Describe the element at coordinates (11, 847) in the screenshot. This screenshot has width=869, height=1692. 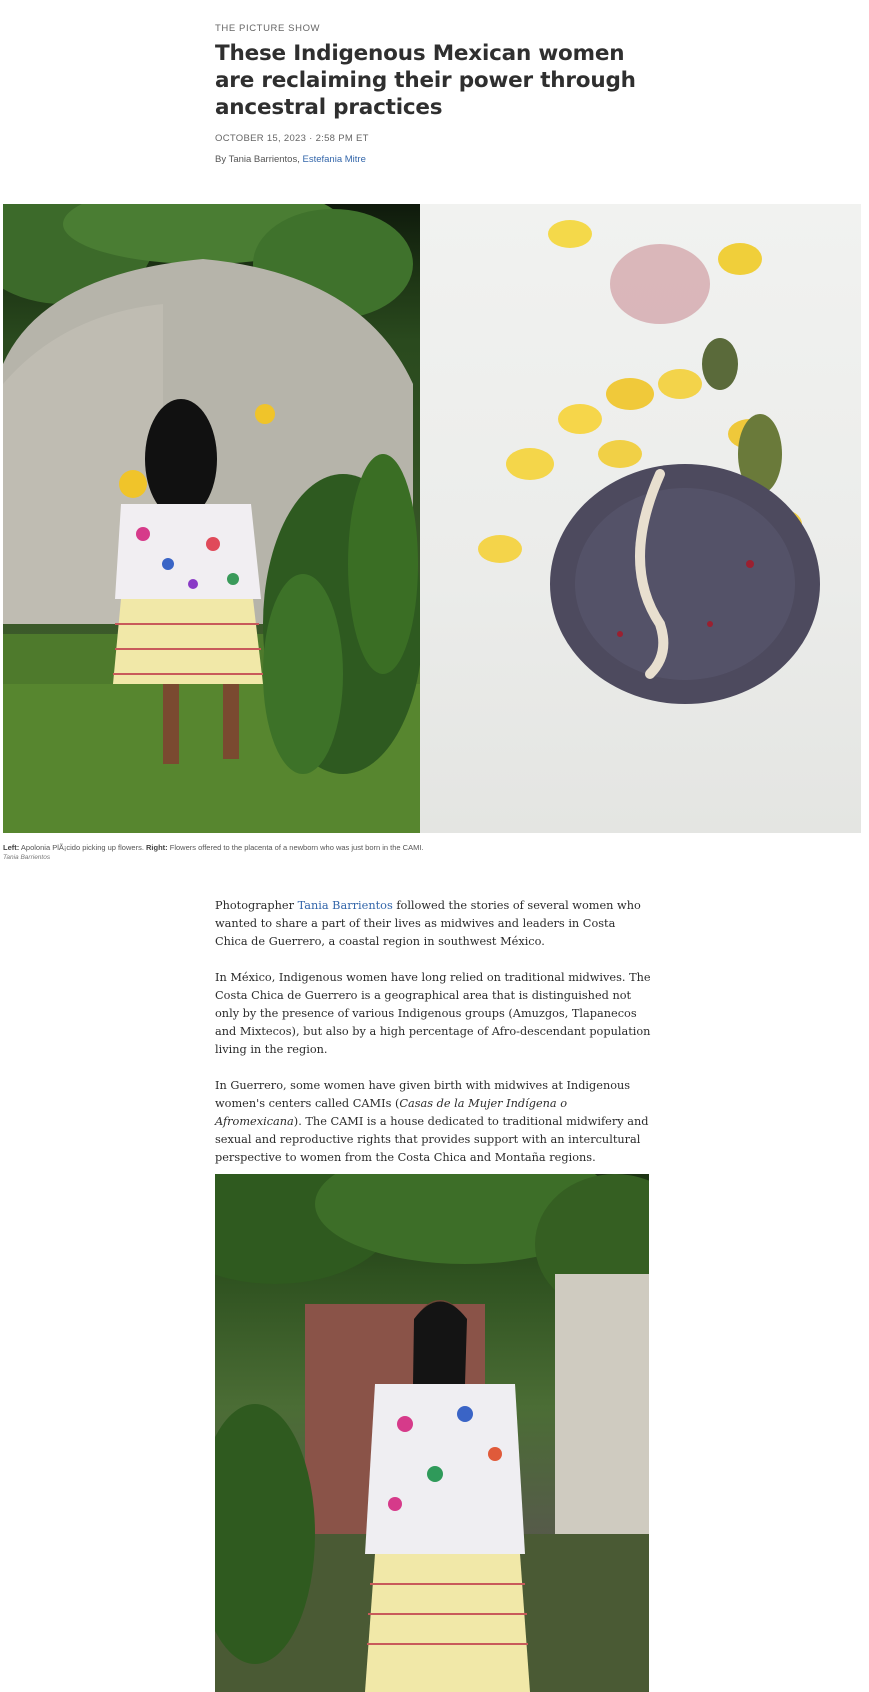
I see `caption-left-label: Left:` at that location.